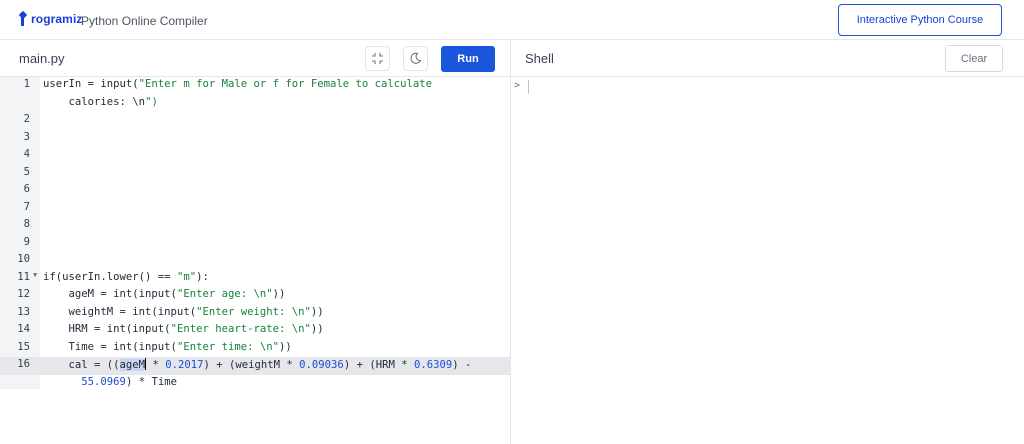  What do you see at coordinates (26, 154) in the screenshot?
I see `line-number: 4` at bounding box center [26, 154].